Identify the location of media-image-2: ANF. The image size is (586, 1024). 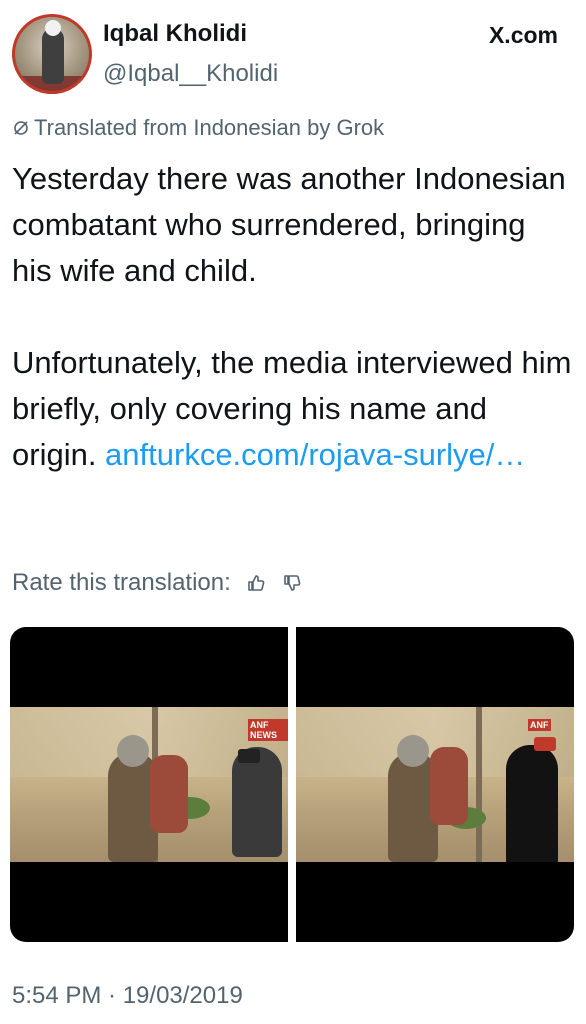
(435, 784).